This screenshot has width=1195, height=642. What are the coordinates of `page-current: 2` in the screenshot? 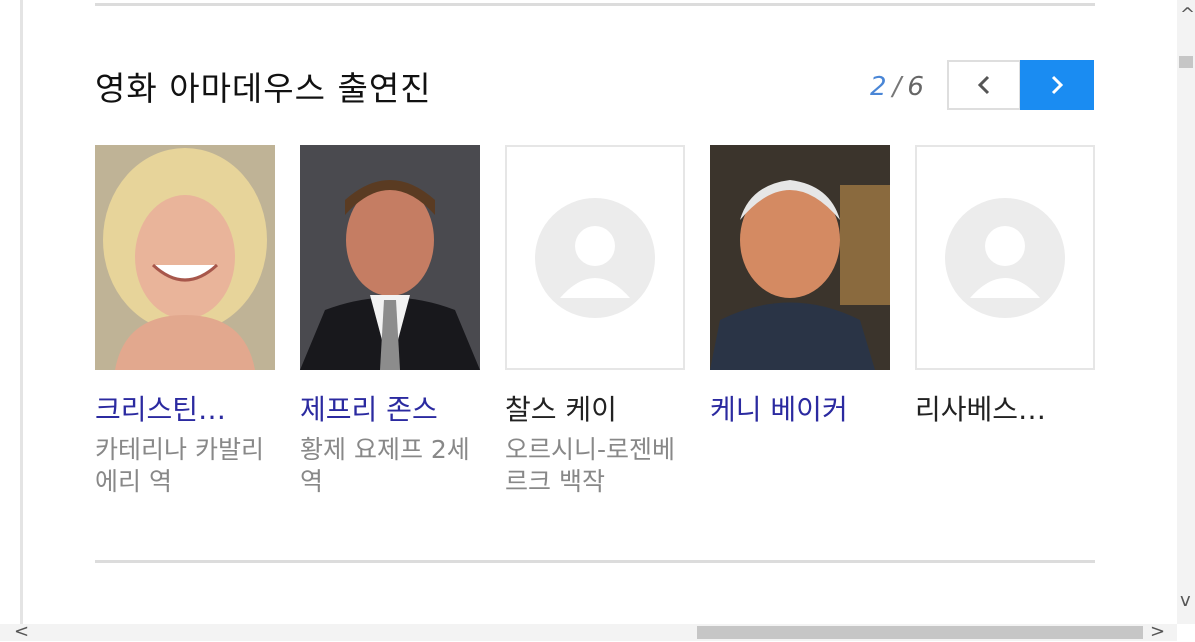 It's located at (878, 87).